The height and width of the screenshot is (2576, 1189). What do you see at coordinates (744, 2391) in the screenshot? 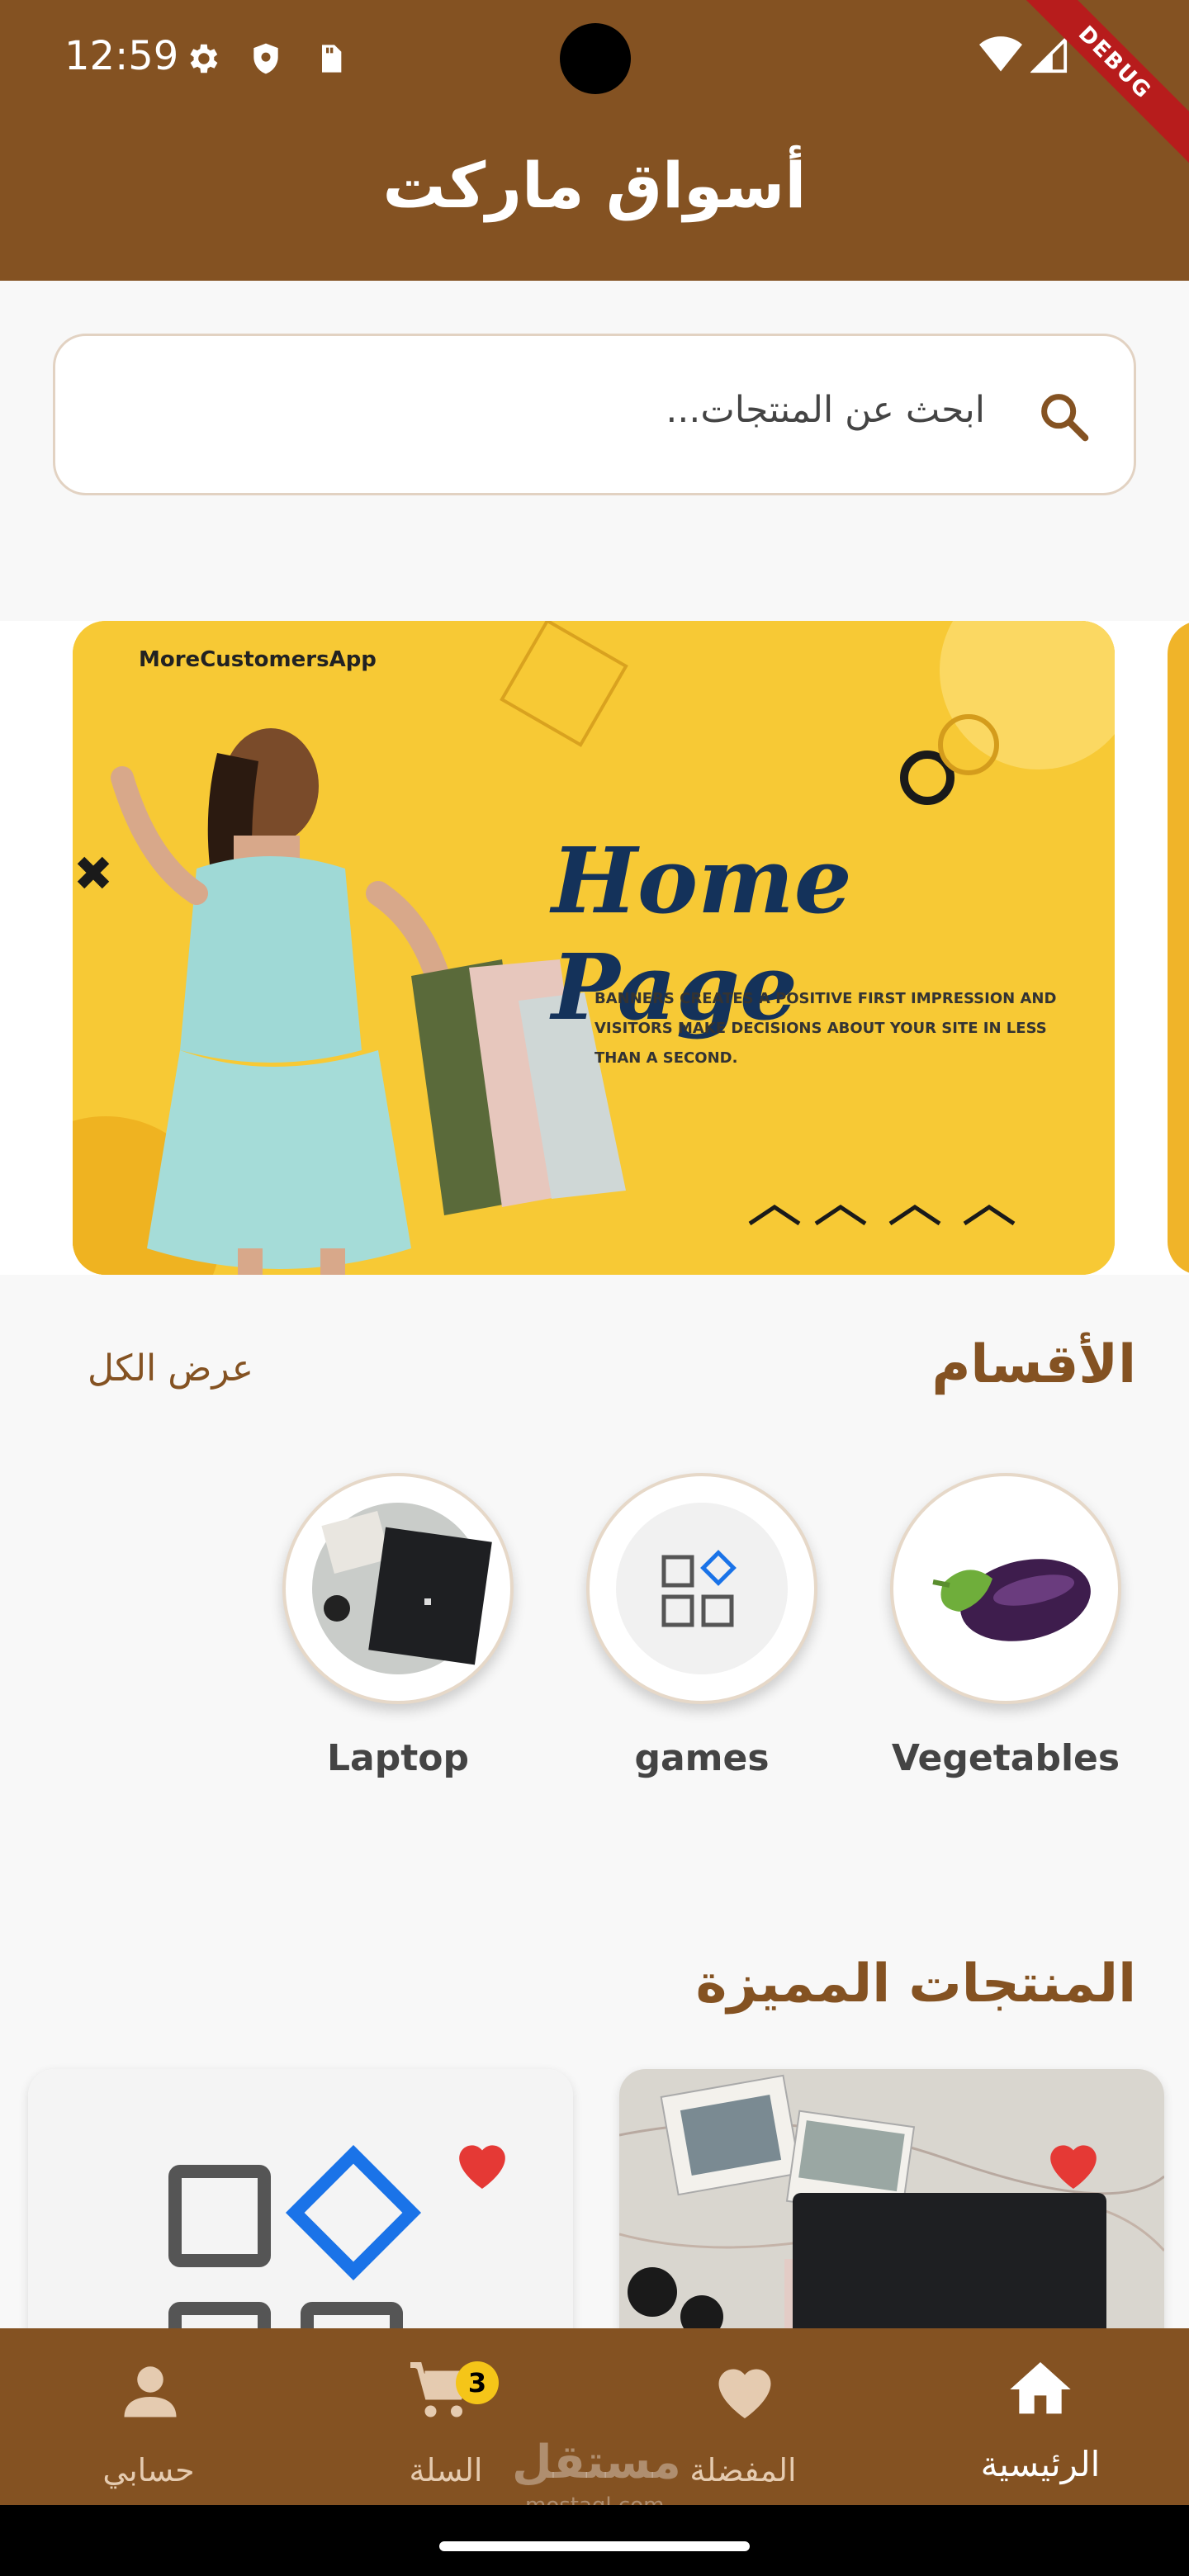
I see `heart-icon` at bounding box center [744, 2391].